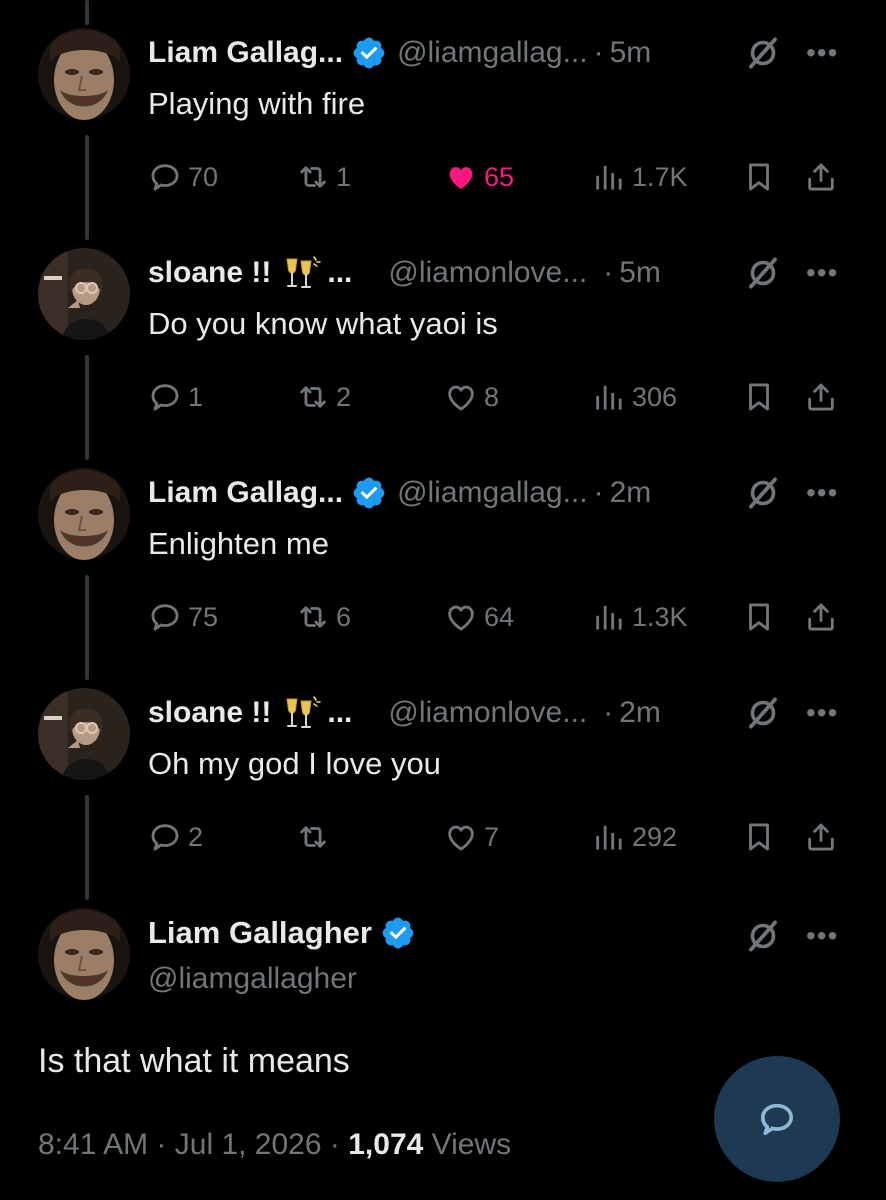 Image resolution: width=886 pixels, height=1200 pixels. I want to click on repost-count: 2, so click(344, 396).